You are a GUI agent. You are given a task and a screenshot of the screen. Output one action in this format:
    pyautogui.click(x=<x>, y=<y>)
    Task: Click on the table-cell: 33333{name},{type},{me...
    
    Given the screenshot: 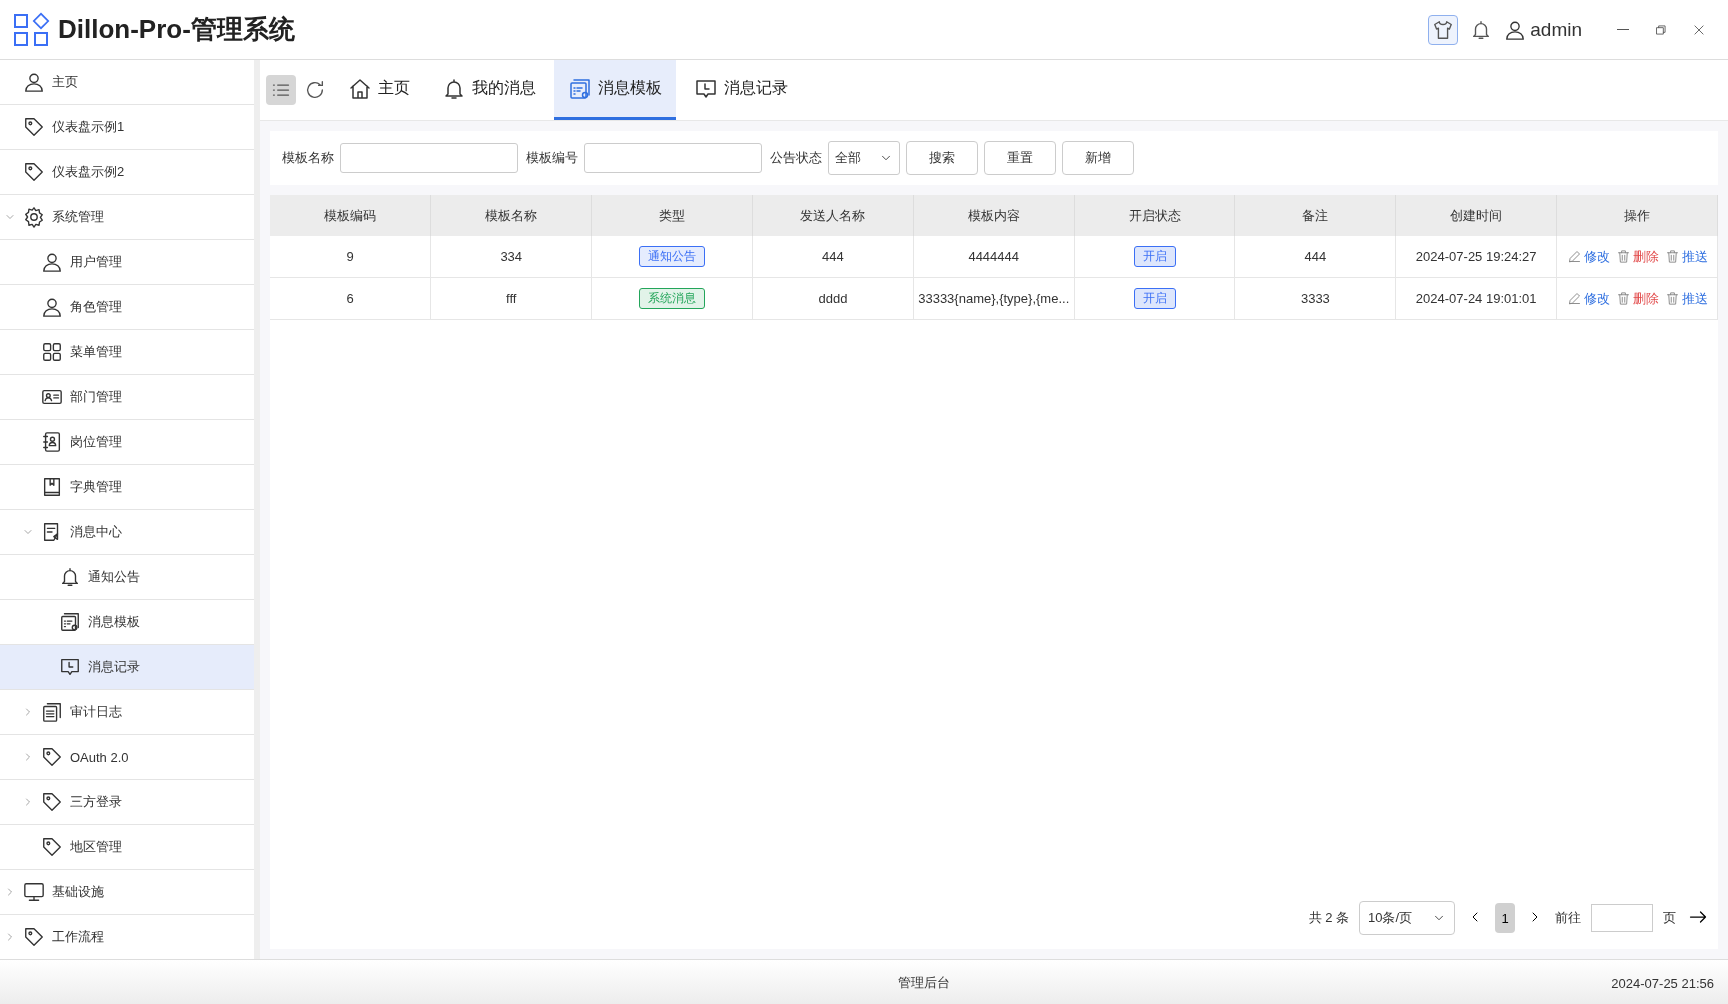 What is the action you would take?
    pyautogui.click(x=994, y=298)
    